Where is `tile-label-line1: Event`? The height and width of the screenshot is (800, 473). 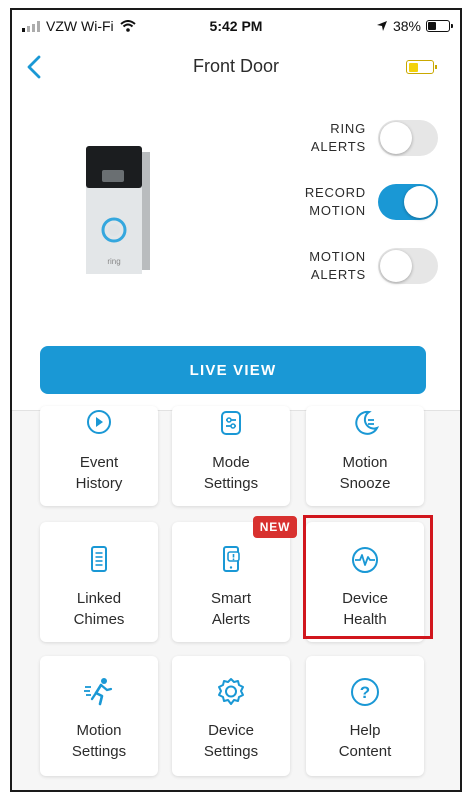 tile-label-line1: Event is located at coordinates (99, 462).